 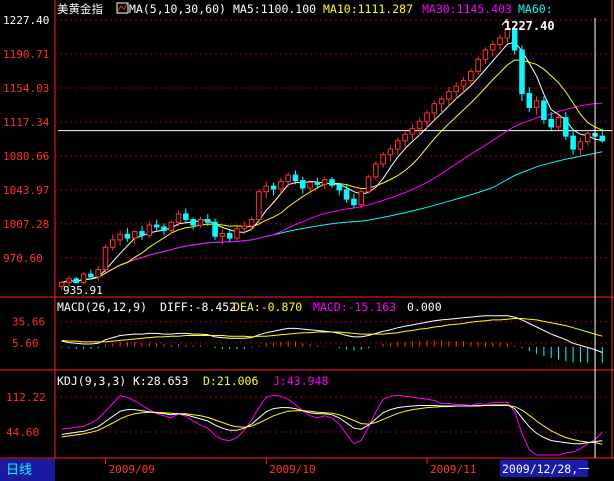 What do you see at coordinates (467, 9) in the screenshot?
I see `ma30-value: MA30:1145.403` at bounding box center [467, 9].